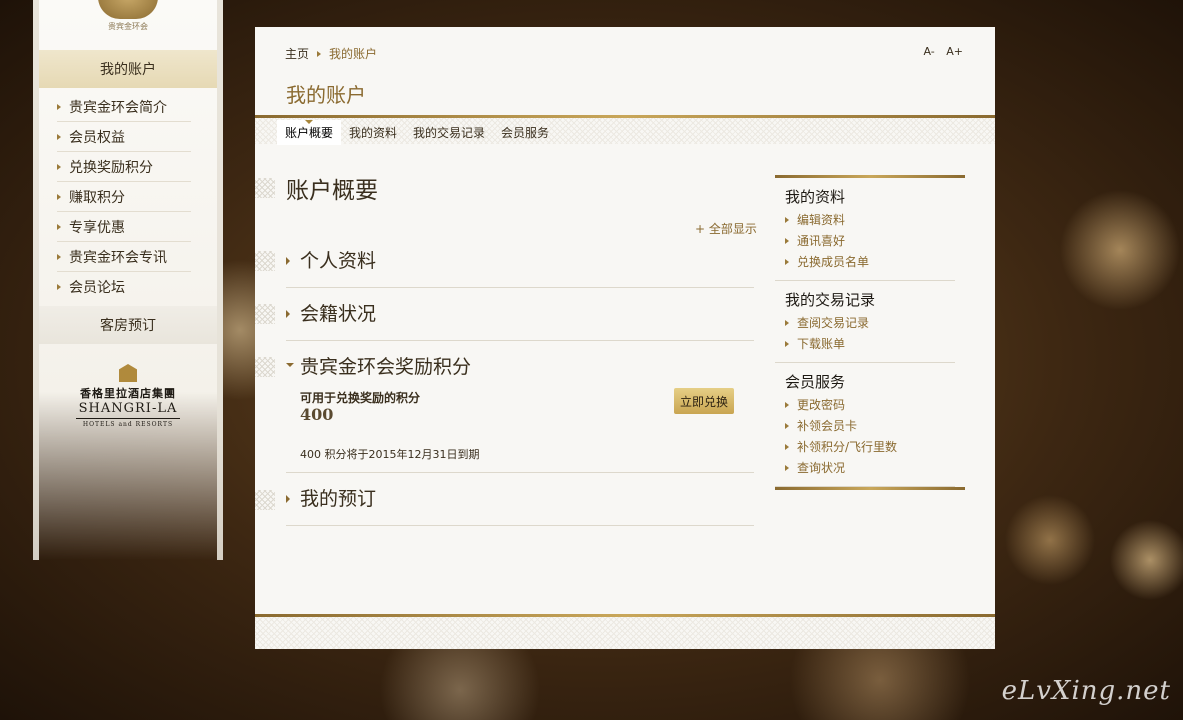 The image size is (1183, 720). What do you see at coordinates (97, 288) in the screenshot?
I see `sidebar-item-label: 会员论坛` at bounding box center [97, 288].